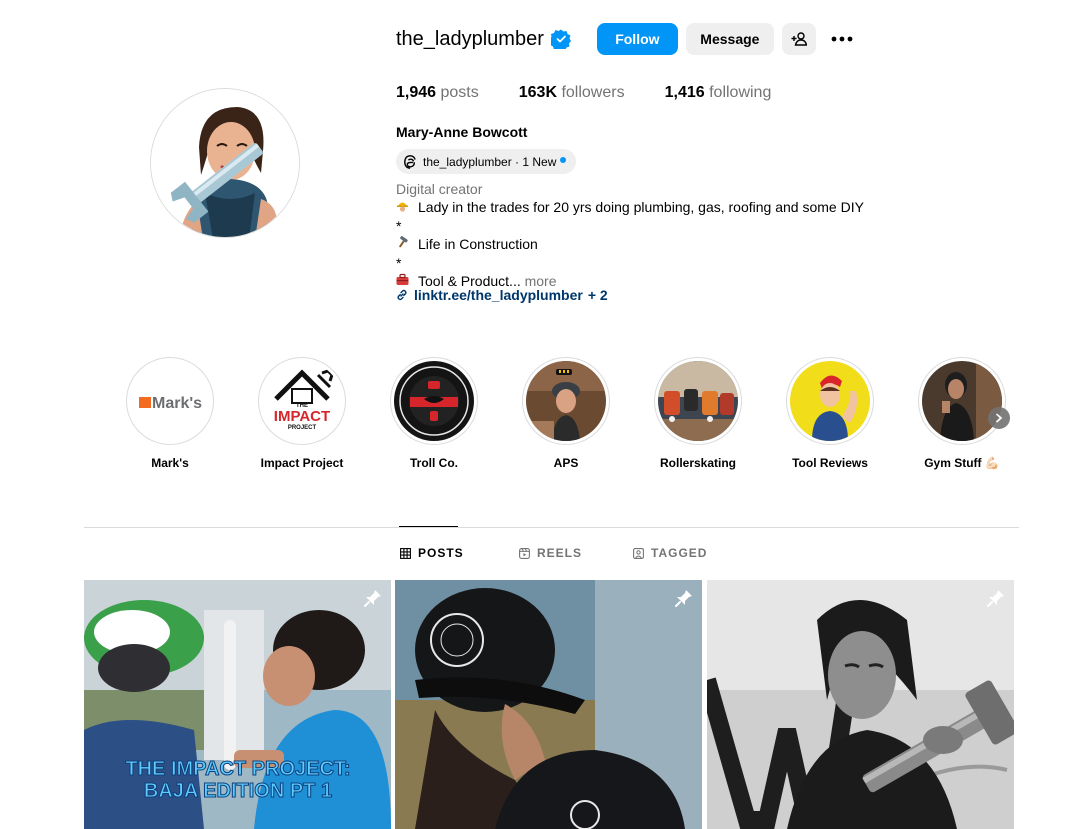 The width and height of the screenshot is (1084, 829). What do you see at coordinates (238, 791) in the screenshot?
I see `svg-text: BAJA EDITION PT 1` at bounding box center [238, 791].